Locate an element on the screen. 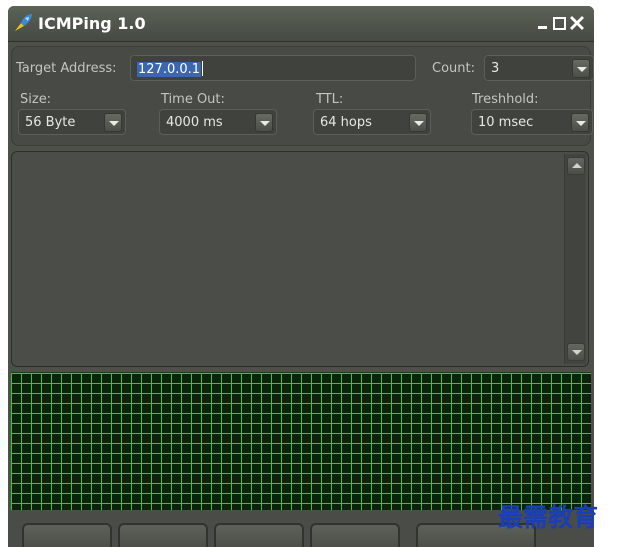  threshold-value: 10 msec is located at coordinates (506, 122).